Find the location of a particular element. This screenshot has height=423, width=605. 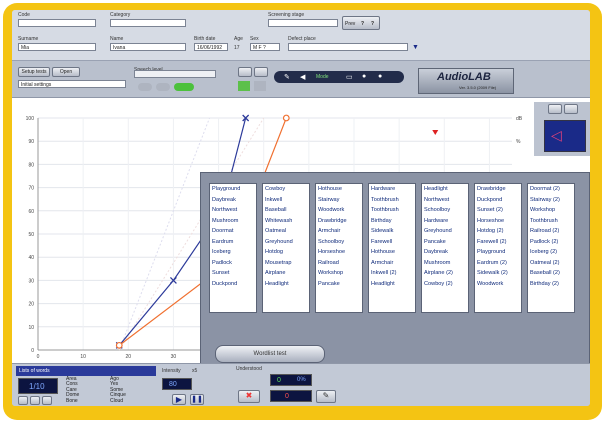

speech-level-select is located at coordinates (175, 74).